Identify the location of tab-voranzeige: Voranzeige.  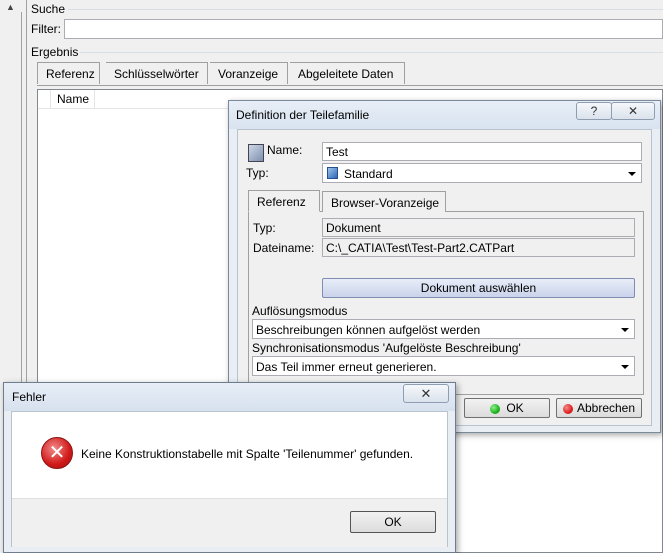
(249, 73).